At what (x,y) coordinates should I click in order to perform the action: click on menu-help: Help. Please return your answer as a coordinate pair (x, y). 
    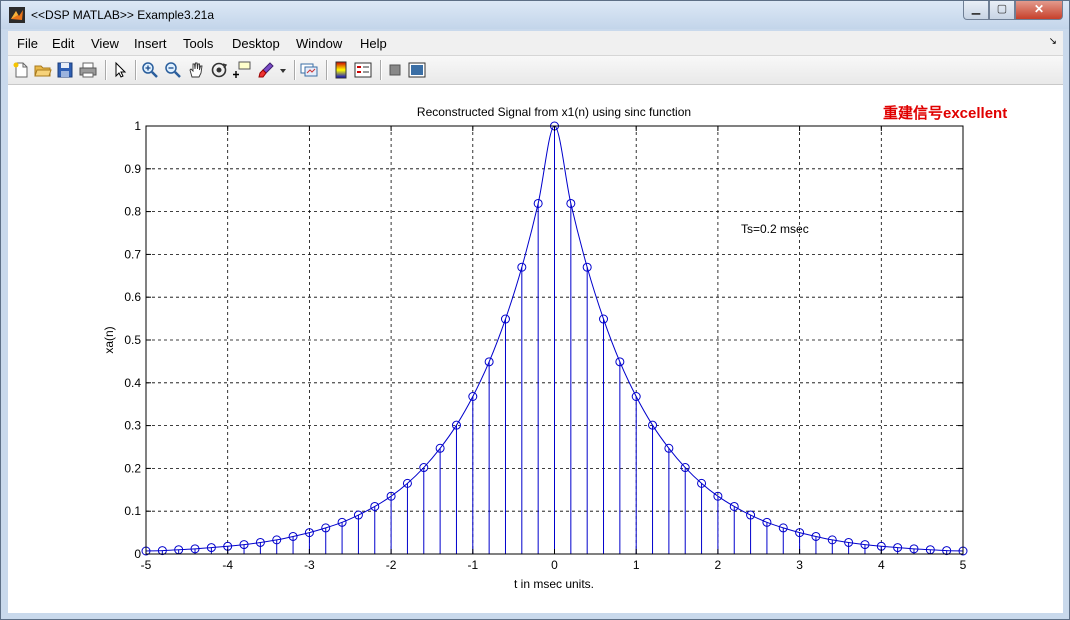
    Looking at the image, I should click on (373, 43).